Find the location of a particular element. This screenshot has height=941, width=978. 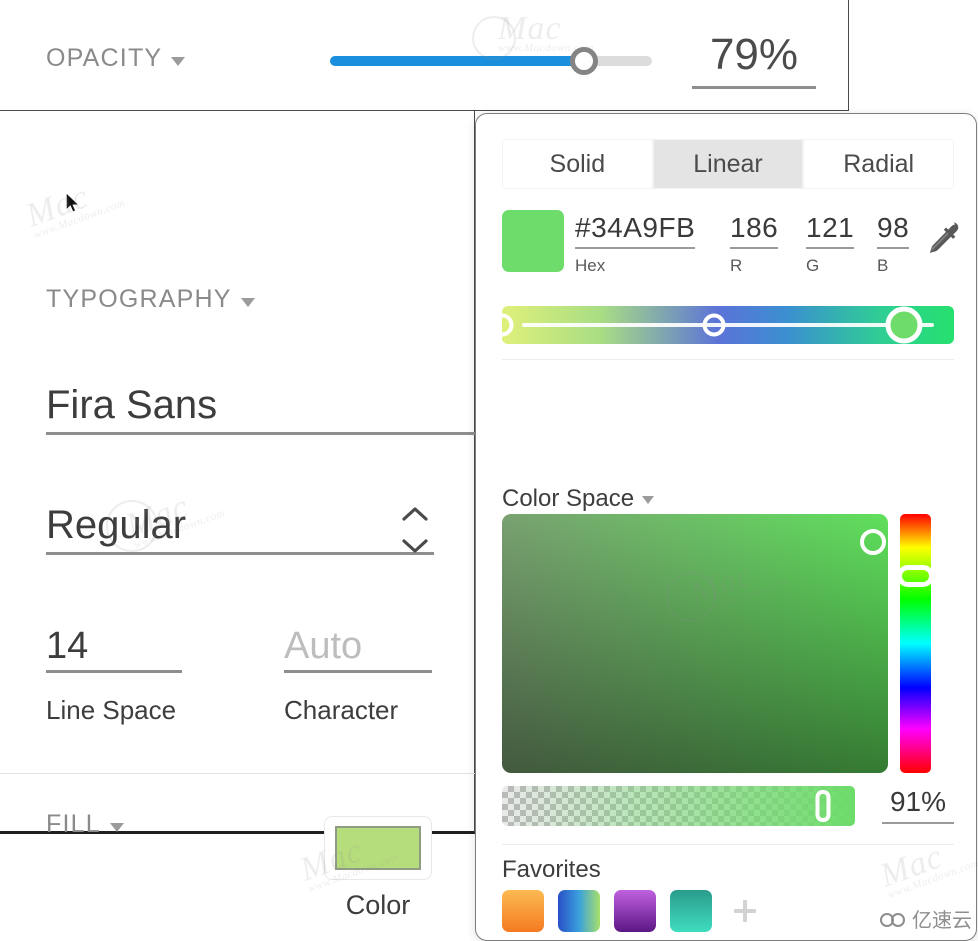

tab-solid: Solid is located at coordinates (577, 164).